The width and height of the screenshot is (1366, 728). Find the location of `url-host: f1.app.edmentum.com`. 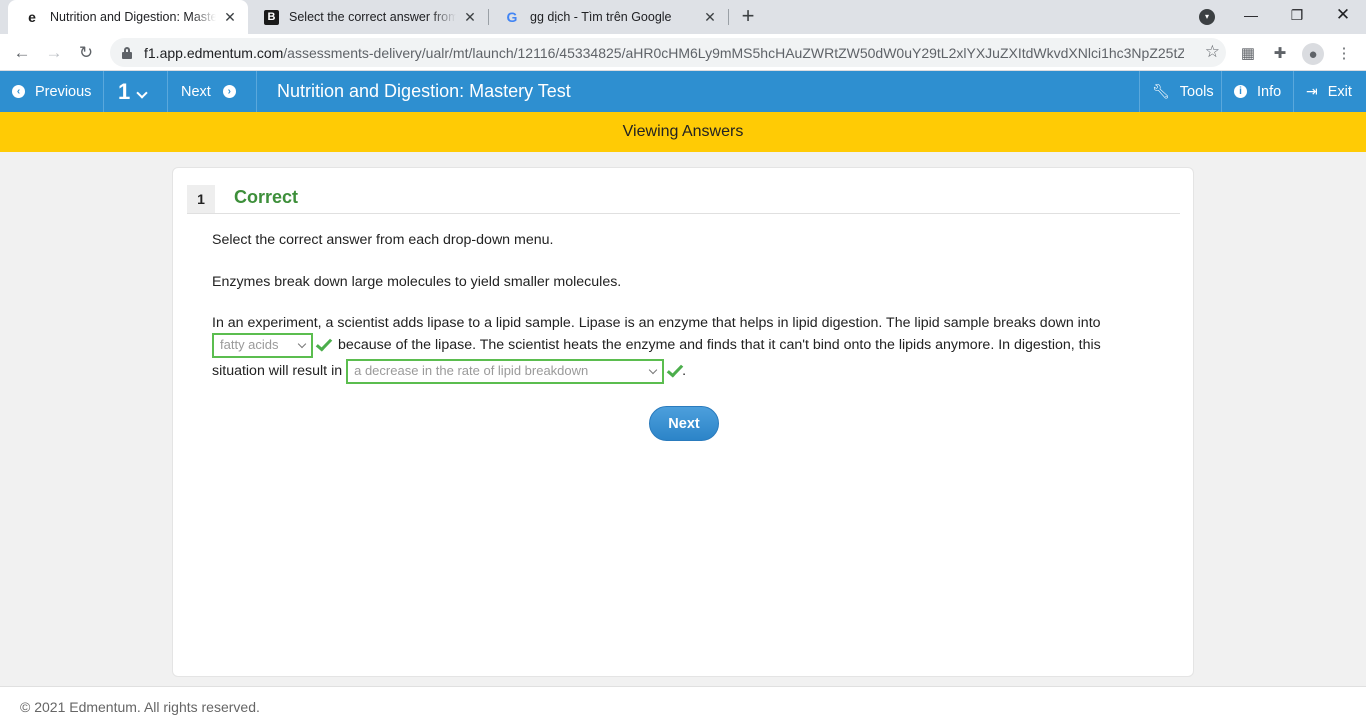

url-host: f1.app.edmentum.com is located at coordinates (214, 52).